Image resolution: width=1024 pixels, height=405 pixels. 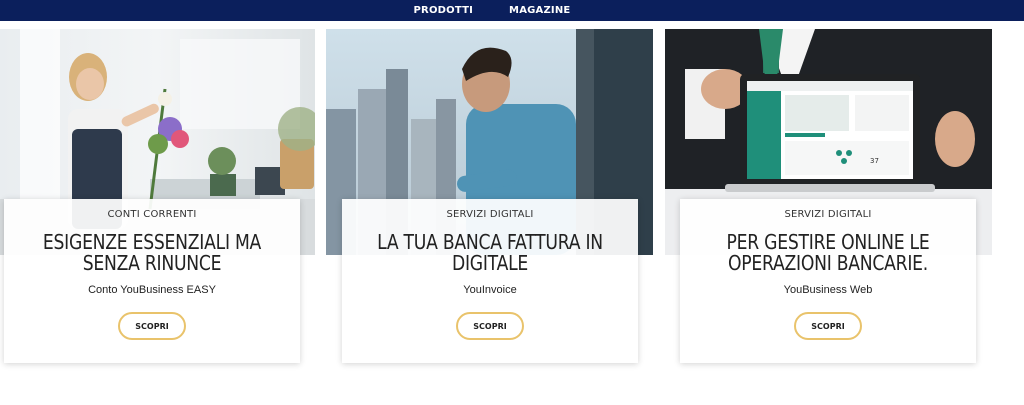 What do you see at coordinates (539, 10) in the screenshot?
I see `nav-item-magazine: MAGAZINE` at bounding box center [539, 10].